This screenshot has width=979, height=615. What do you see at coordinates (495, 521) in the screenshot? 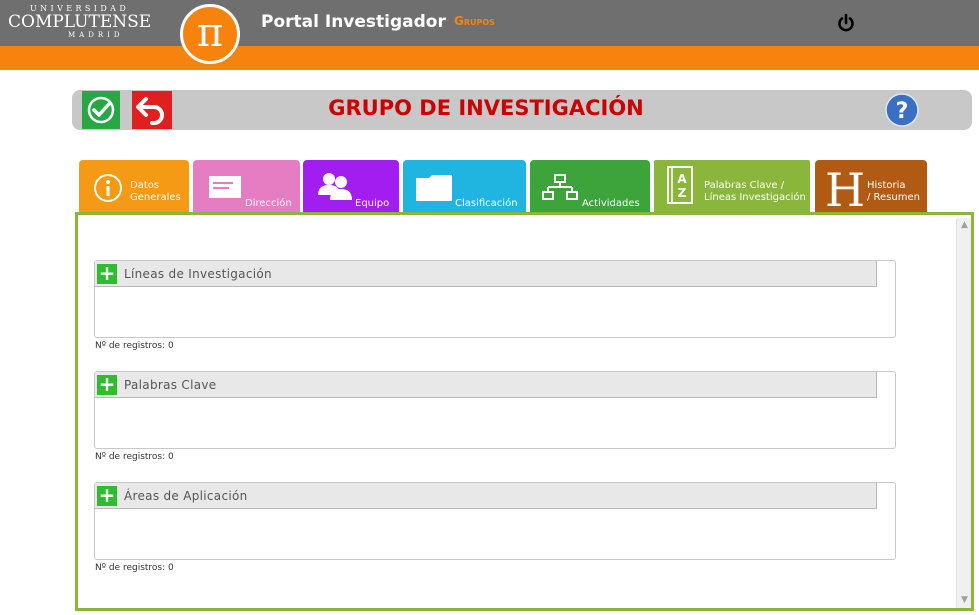
I see `section-areas-aplicacion: + Áreas de Aplicación` at bounding box center [495, 521].